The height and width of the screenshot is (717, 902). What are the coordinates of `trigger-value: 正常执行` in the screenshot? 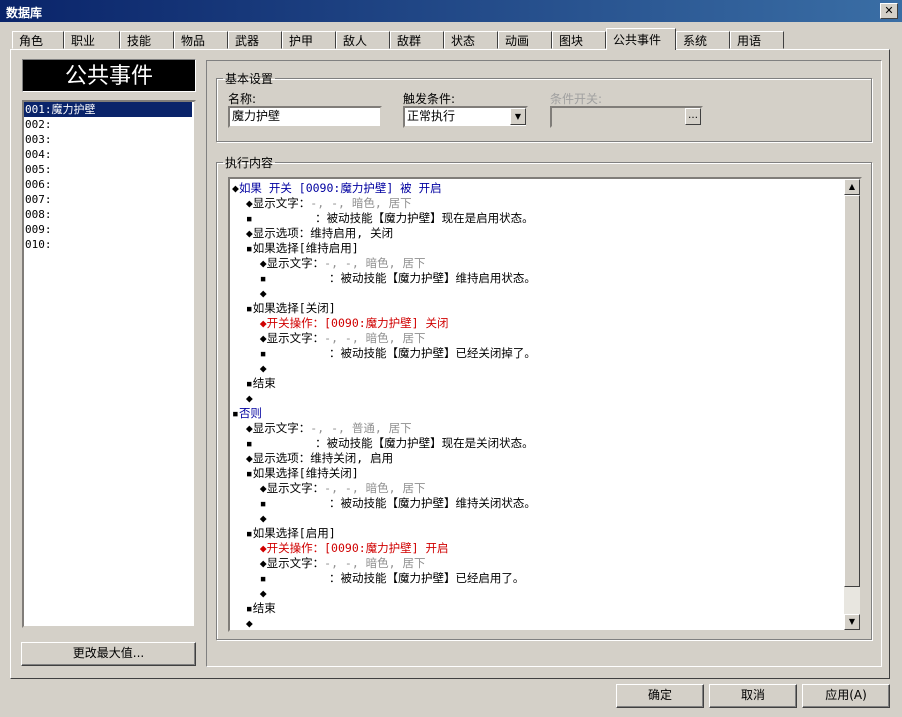 It's located at (431, 116).